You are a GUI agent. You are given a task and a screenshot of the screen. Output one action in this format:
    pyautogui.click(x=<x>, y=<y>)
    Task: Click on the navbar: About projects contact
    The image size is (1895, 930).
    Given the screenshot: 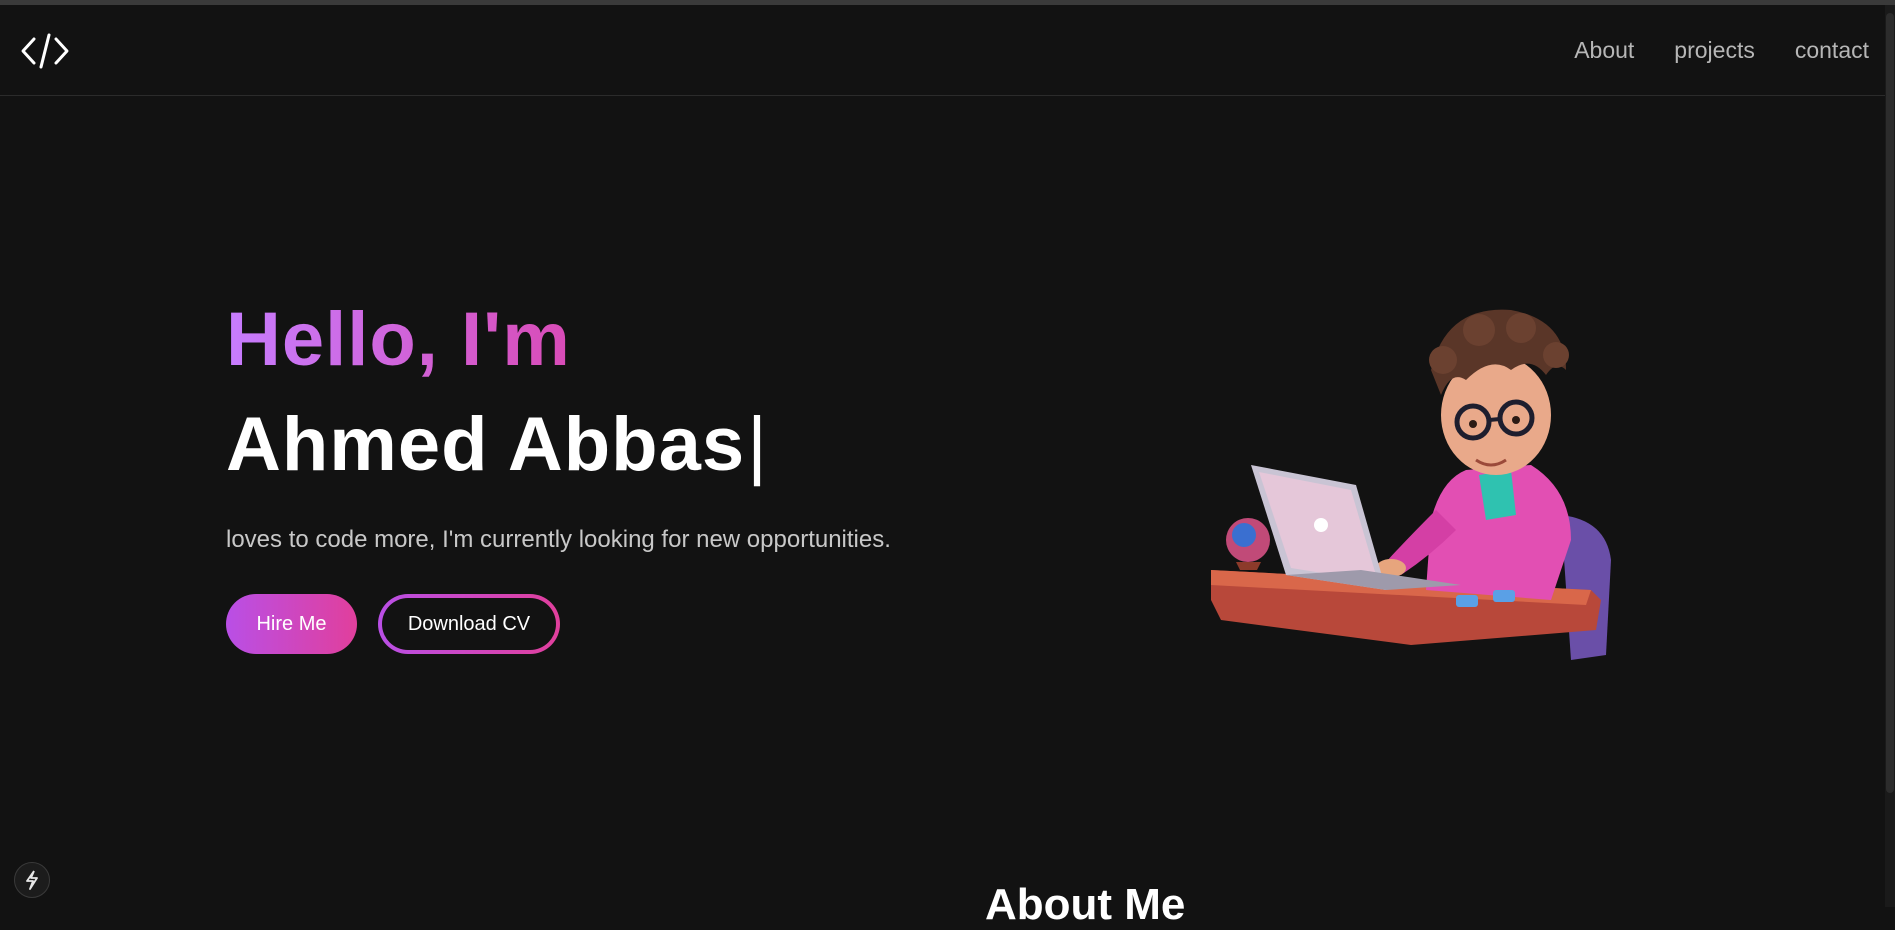 What is the action you would take?
    pyautogui.click(x=947, y=50)
    